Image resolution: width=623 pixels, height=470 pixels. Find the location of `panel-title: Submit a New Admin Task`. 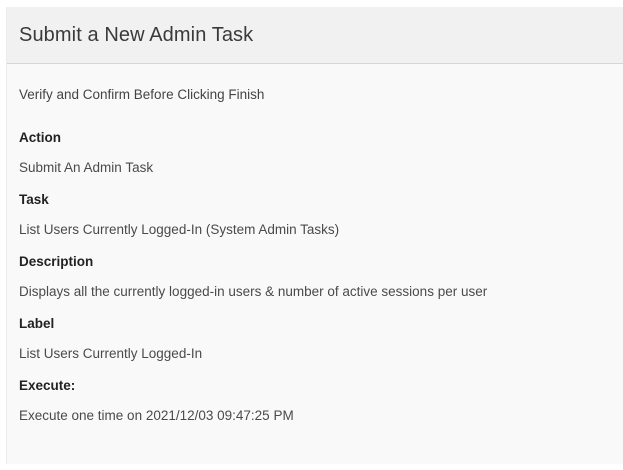

panel-title: Submit a New Admin Task is located at coordinates (136, 34).